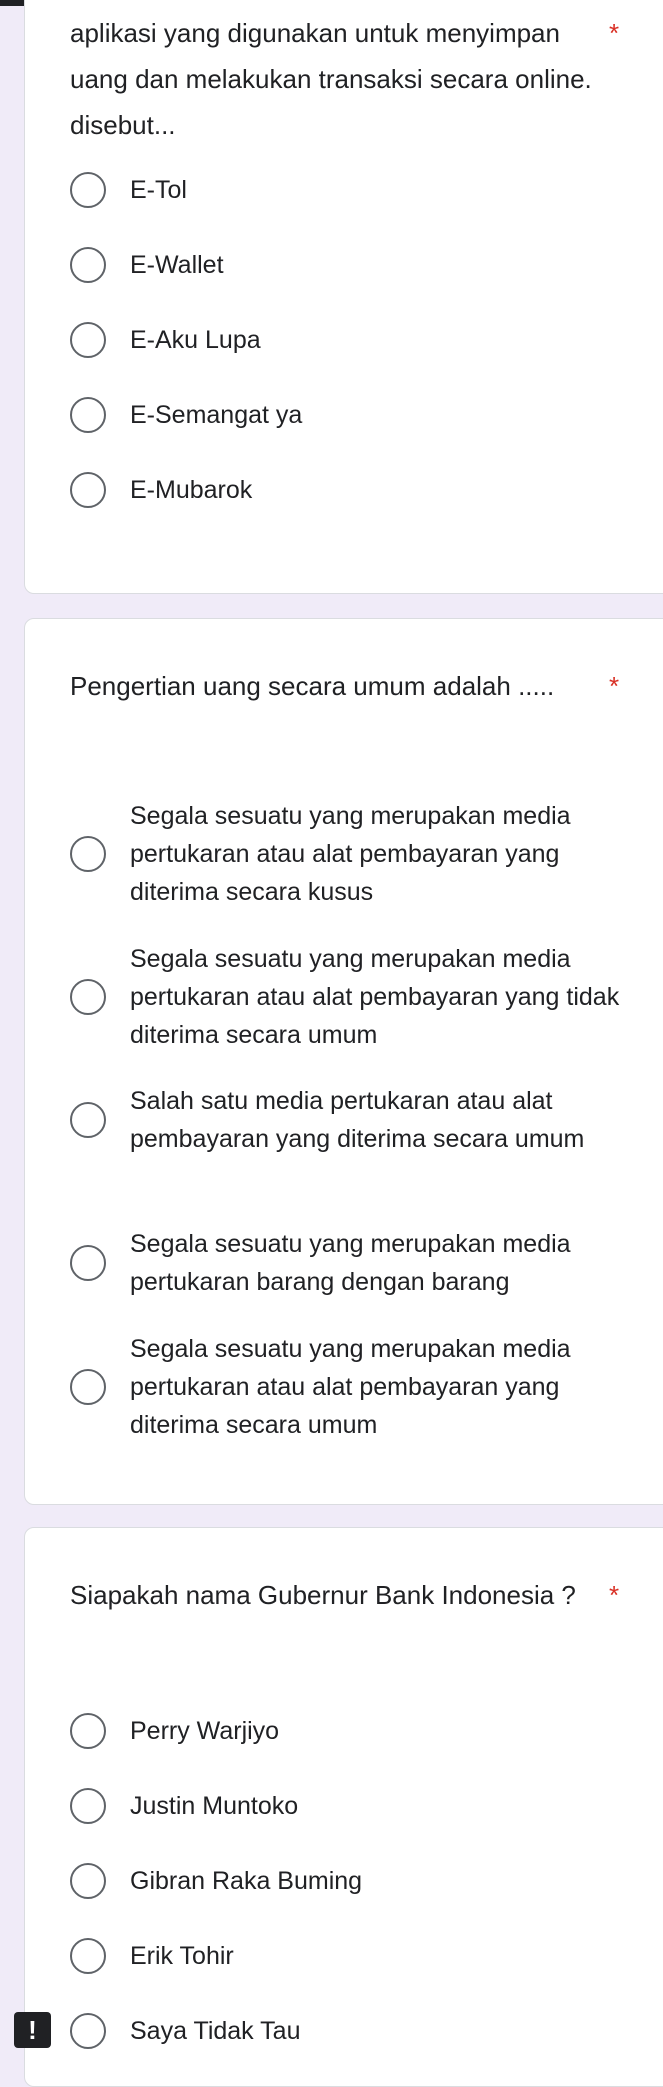 The width and height of the screenshot is (663, 2087). What do you see at coordinates (366, 190) in the screenshot?
I see `option-e-tol: E-Tol` at bounding box center [366, 190].